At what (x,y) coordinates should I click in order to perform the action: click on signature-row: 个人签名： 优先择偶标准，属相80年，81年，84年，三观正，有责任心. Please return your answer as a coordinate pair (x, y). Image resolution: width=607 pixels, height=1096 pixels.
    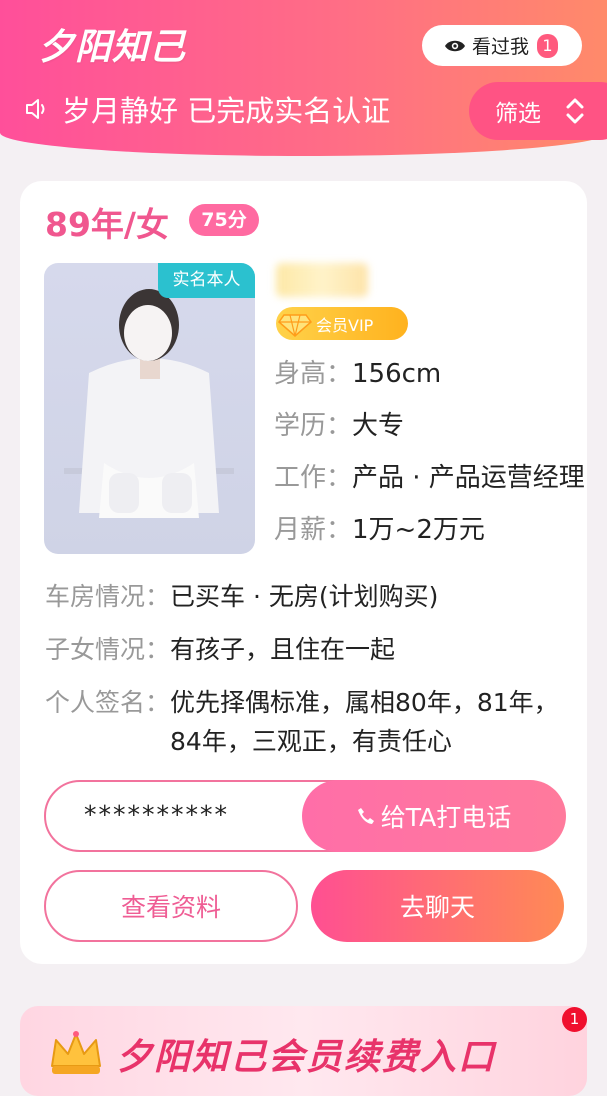
    Looking at the image, I should click on (305, 722).